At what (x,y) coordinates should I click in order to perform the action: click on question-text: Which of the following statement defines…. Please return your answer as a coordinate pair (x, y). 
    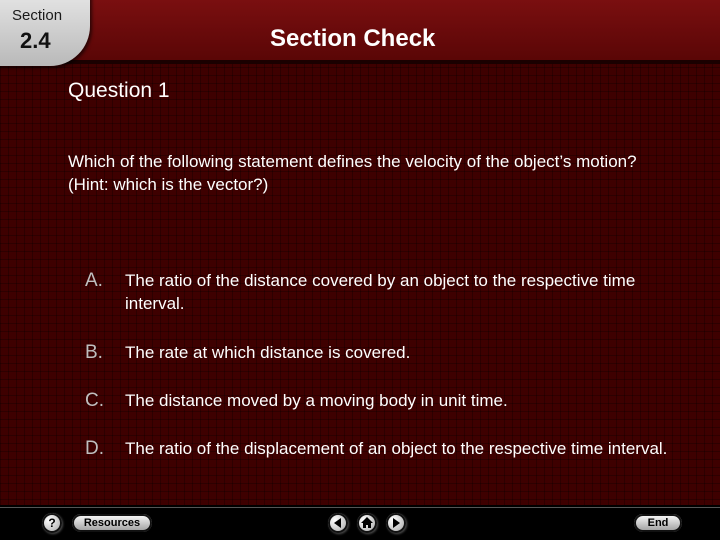
    Looking at the image, I should click on (352, 173).